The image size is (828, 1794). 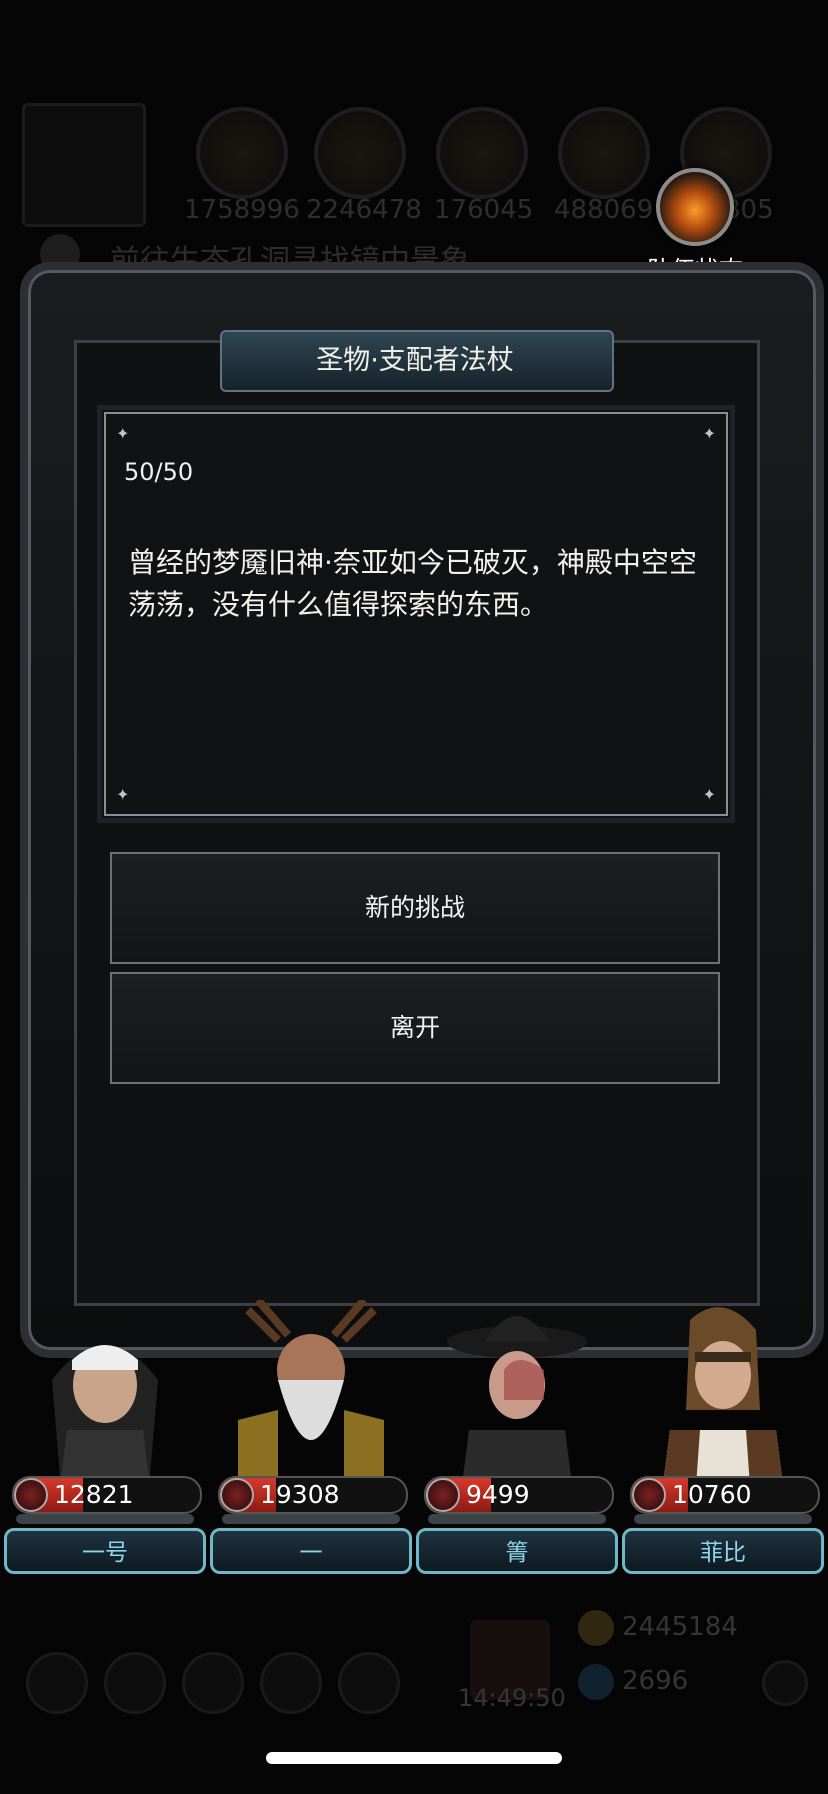 What do you see at coordinates (300, 1494) in the screenshot?
I see `hp-value: 19308` at bounding box center [300, 1494].